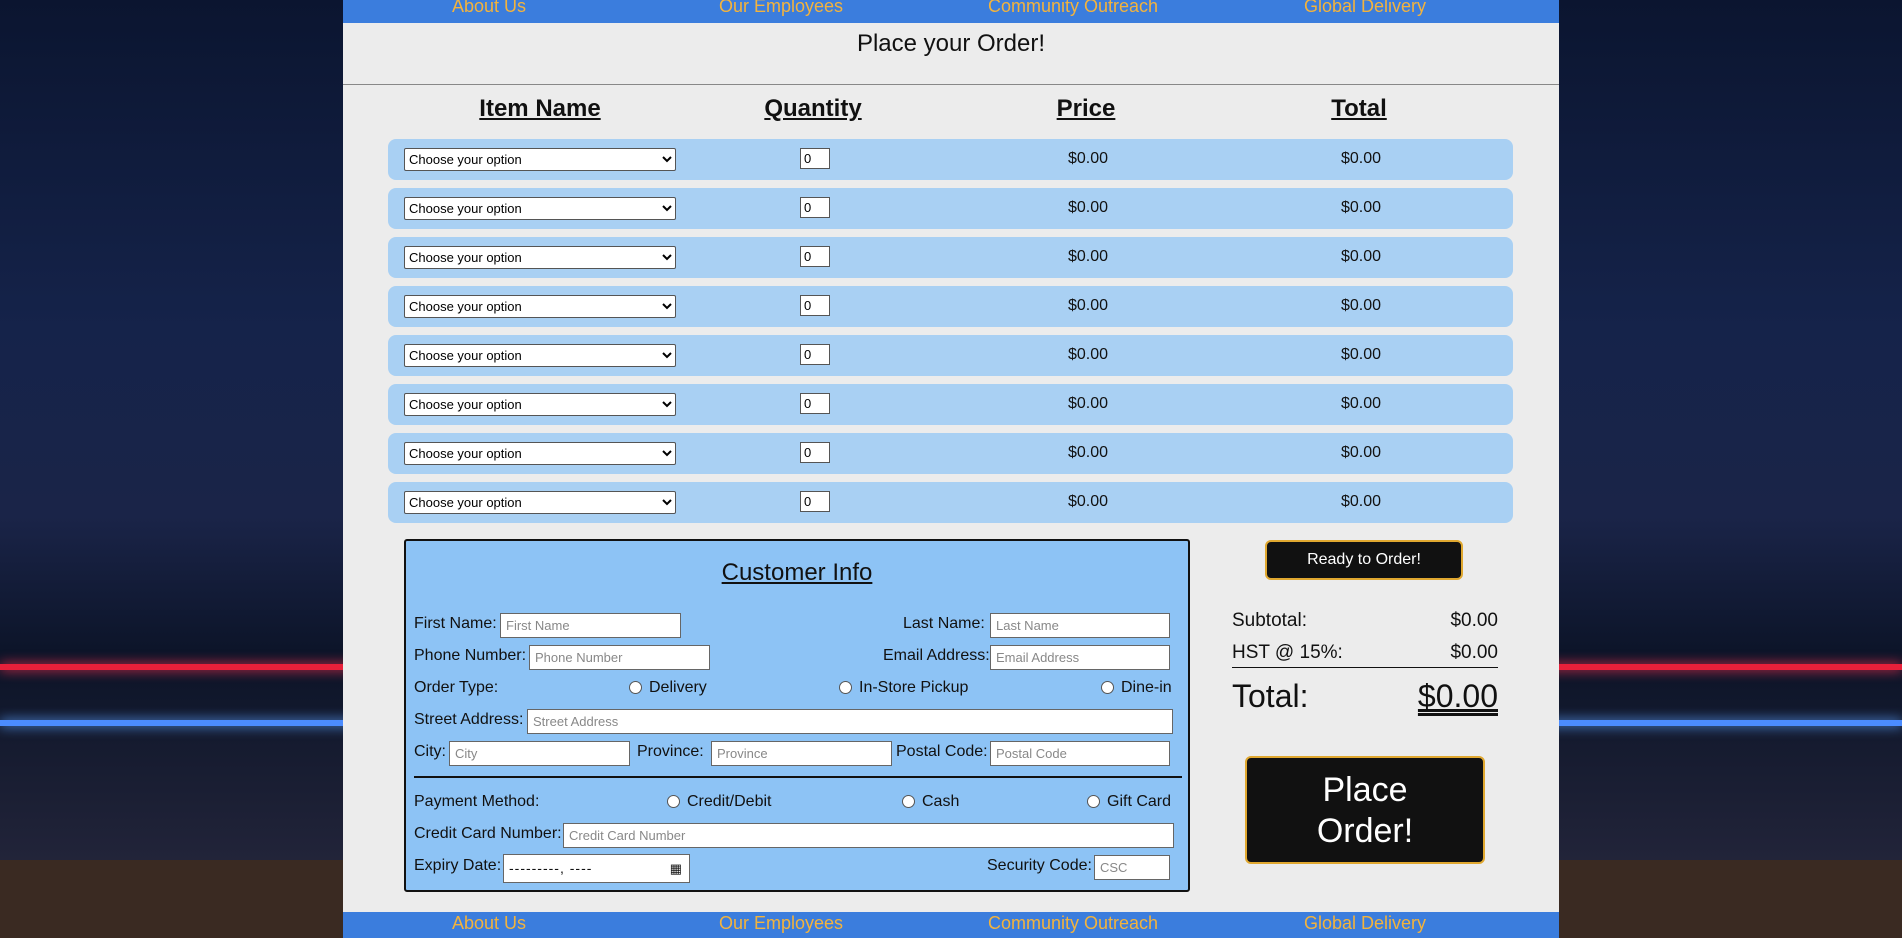 The height and width of the screenshot is (938, 1902). I want to click on place-order-label-line-2: Order!, so click(1365, 831).